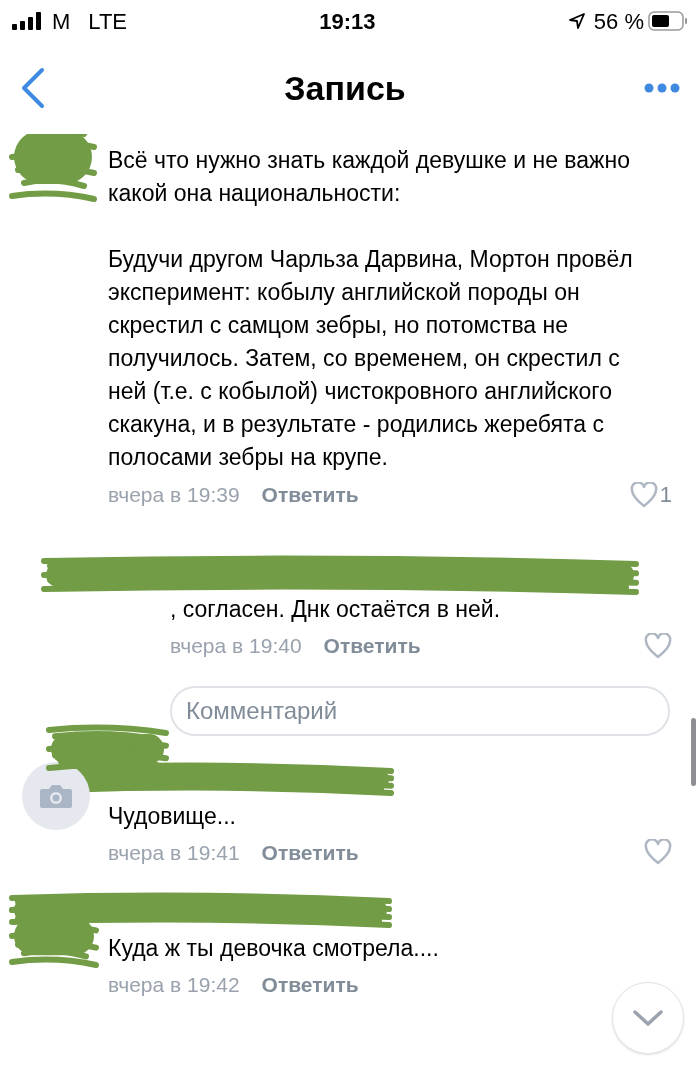  Describe the element at coordinates (336, 609) in the screenshot. I see `comment-text: , согласен. Днк остаётся в ней.` at that location.